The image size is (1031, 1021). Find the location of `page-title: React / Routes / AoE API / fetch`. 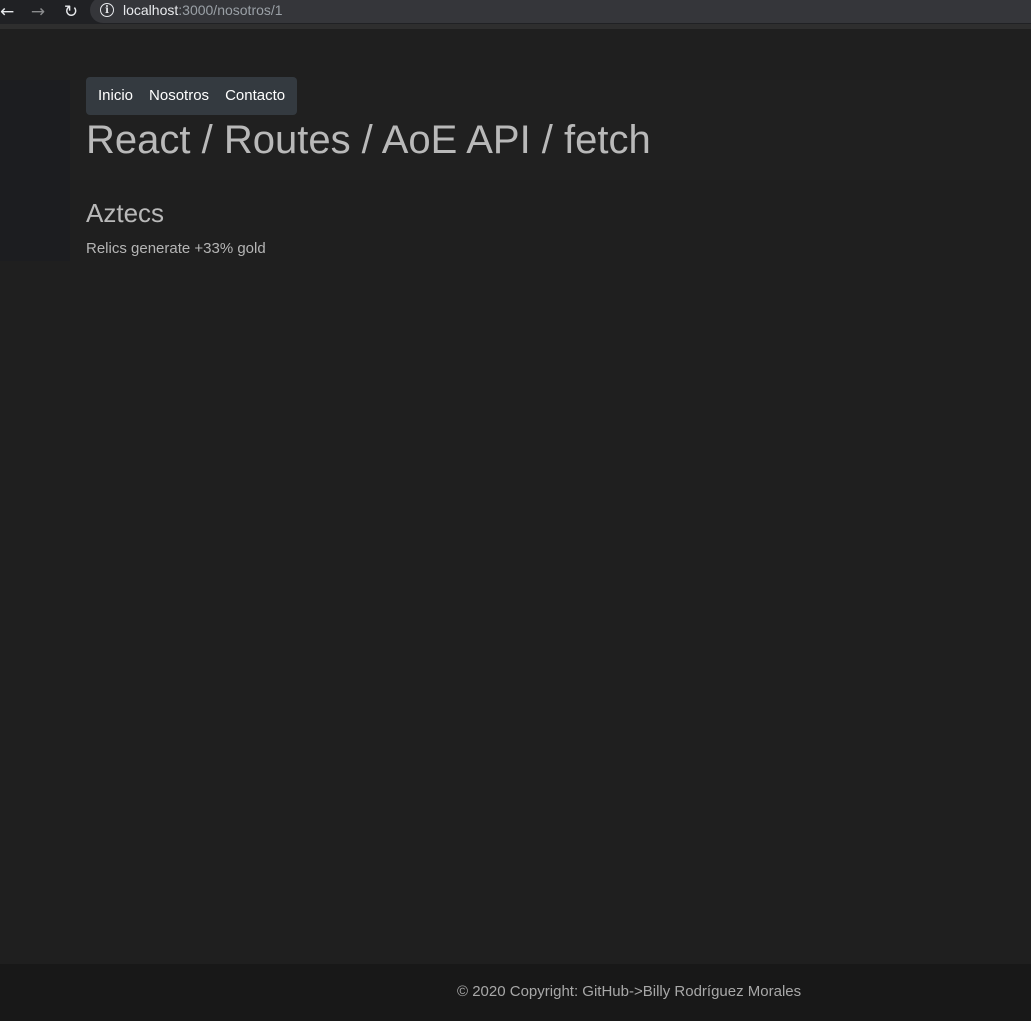

page-title: React / Routes / AoE API / fetch is located at coordinates (368, 140).